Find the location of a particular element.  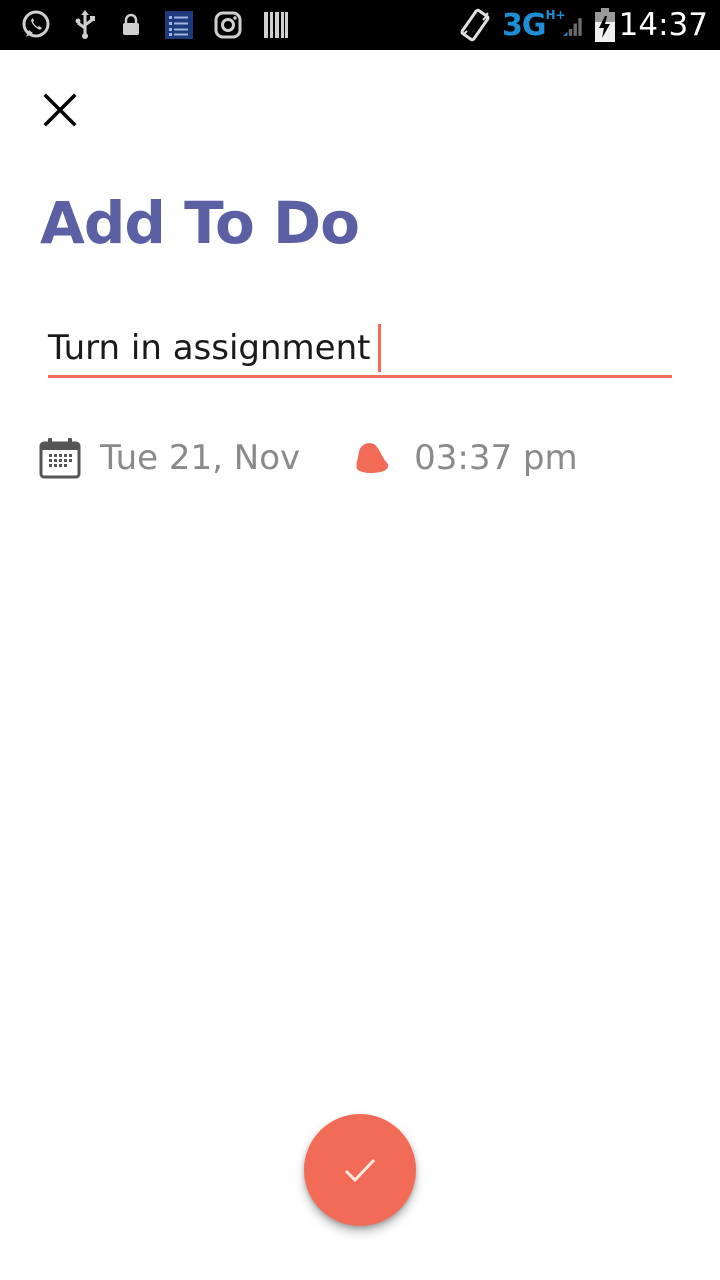

date-picker: Tue 21, Nov is located at coordinates (169, 458).